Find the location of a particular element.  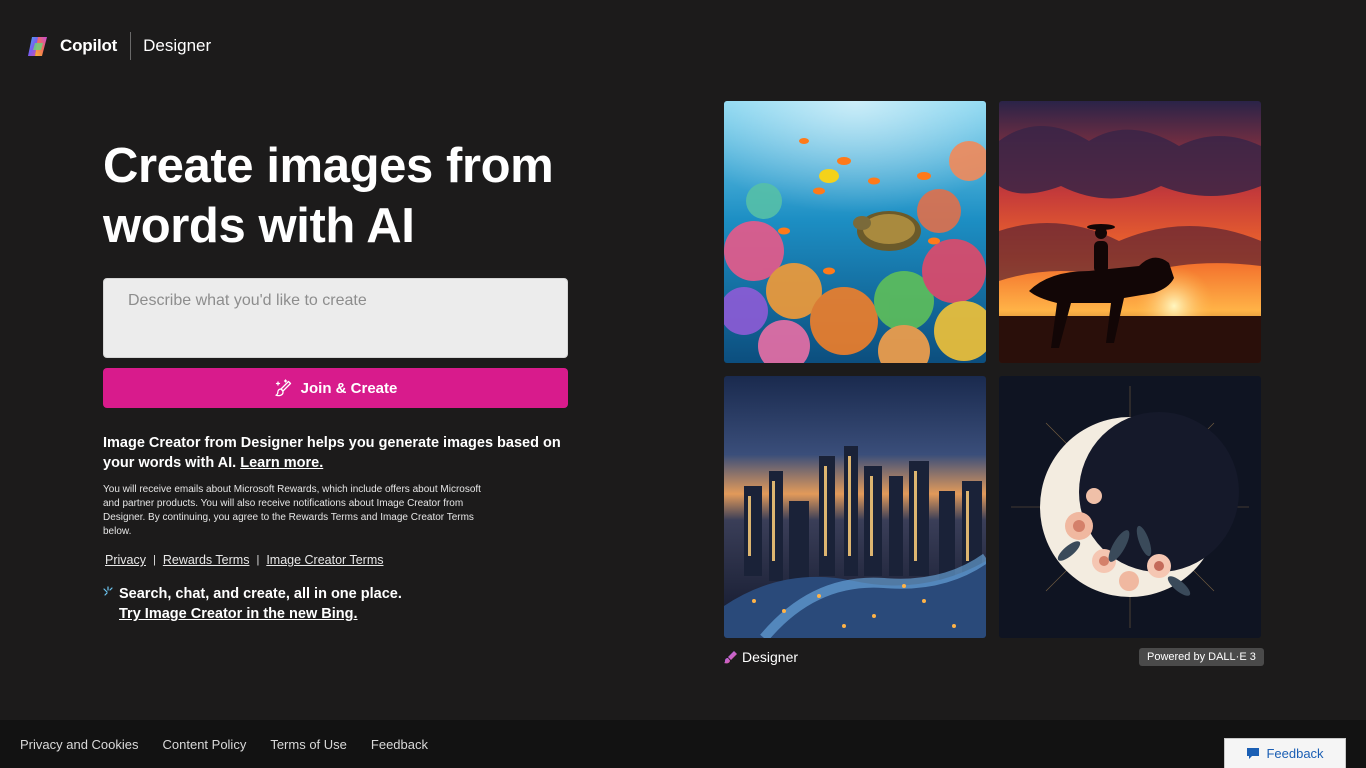

product-name: Designer is located at coordinates (177, 46).